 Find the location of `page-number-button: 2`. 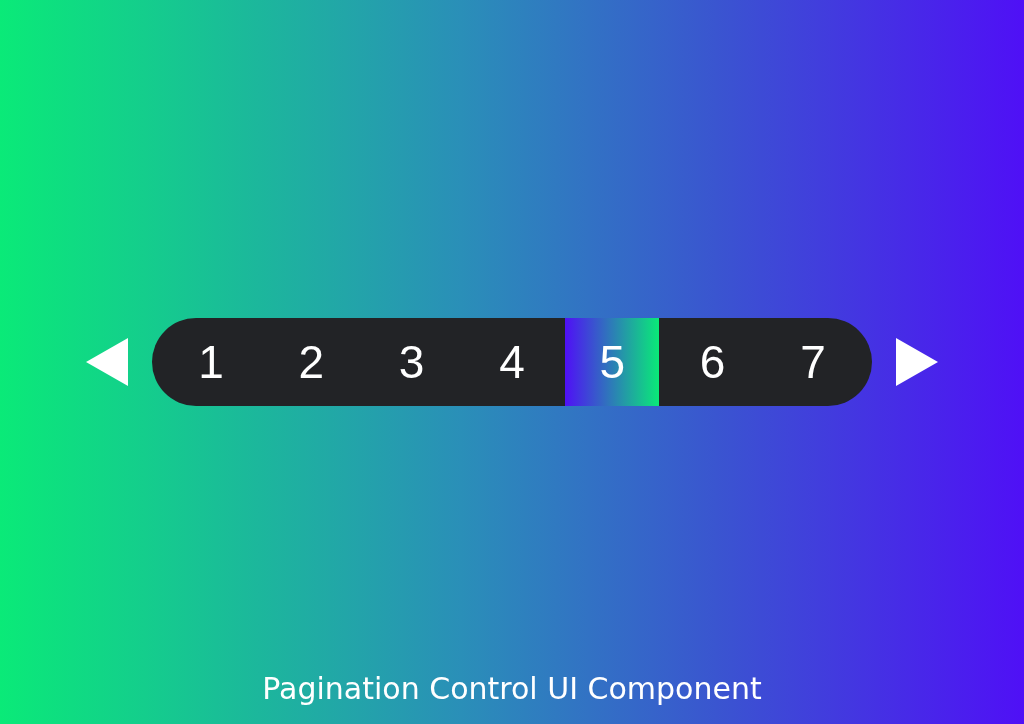

page-number-button: 2 is located at coordinates (311, 362).